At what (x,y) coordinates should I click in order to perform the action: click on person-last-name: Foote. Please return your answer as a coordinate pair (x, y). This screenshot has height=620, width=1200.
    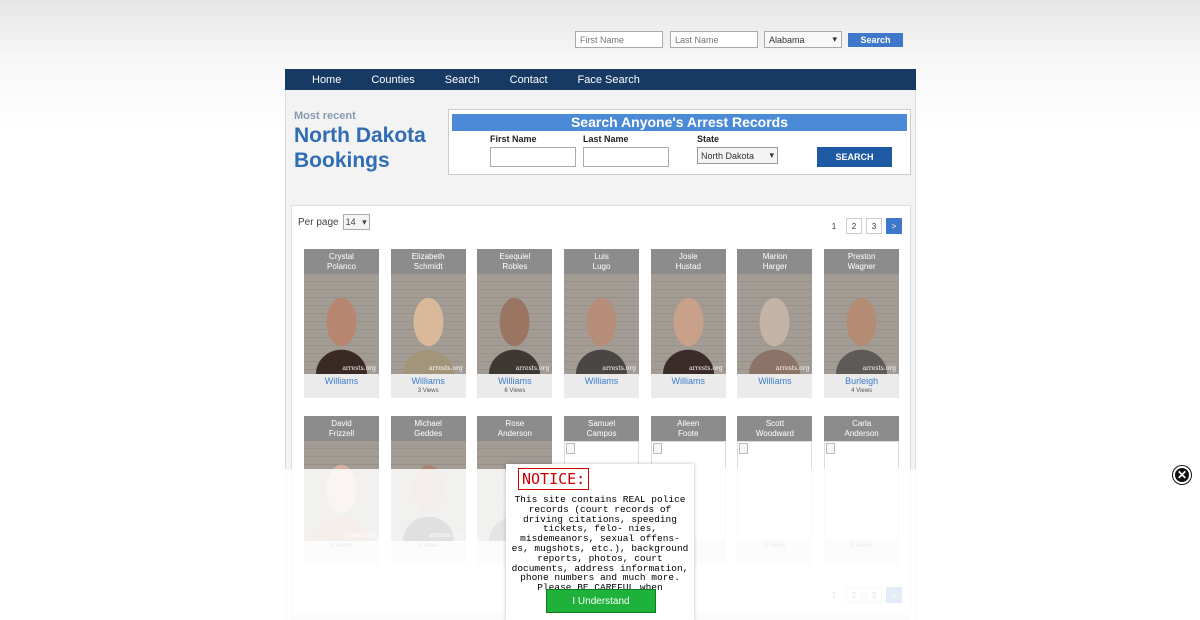
    Looking at the image, I should click on (688, 433).